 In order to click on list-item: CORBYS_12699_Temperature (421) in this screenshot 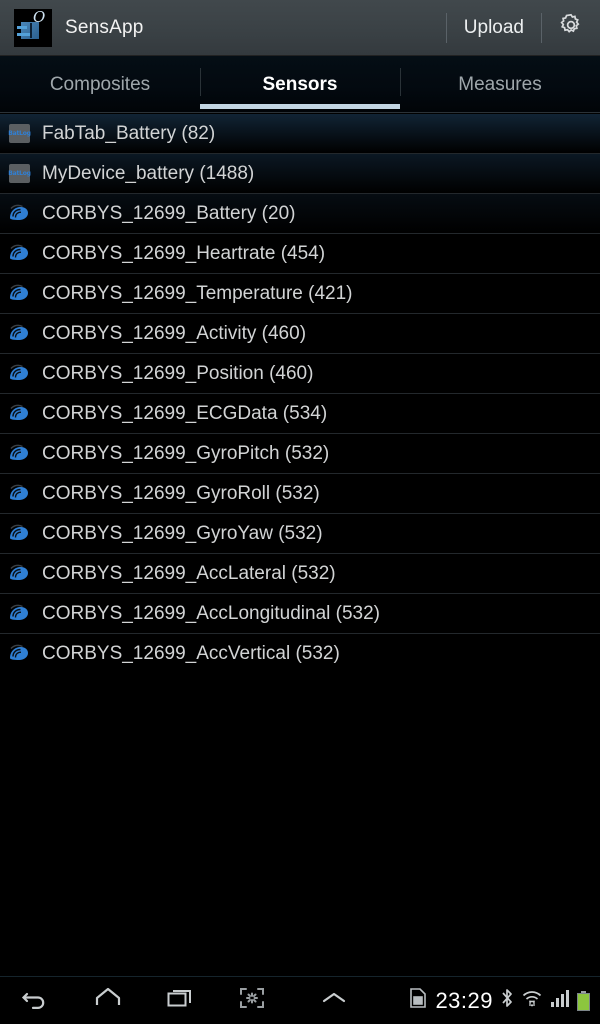, I will do `click(300, 294)`.